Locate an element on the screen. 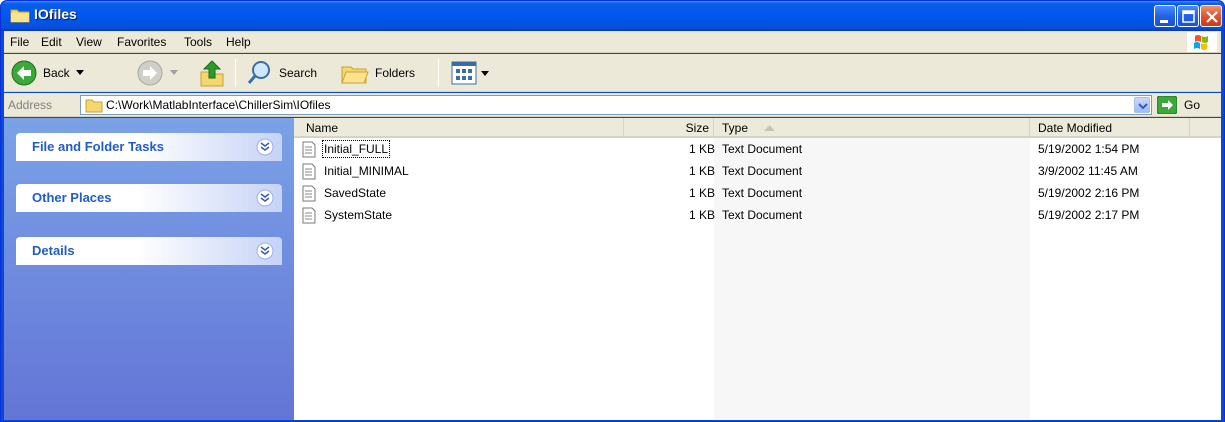  taskpane-other-places: Other Places is located at coordinates (149, 198).